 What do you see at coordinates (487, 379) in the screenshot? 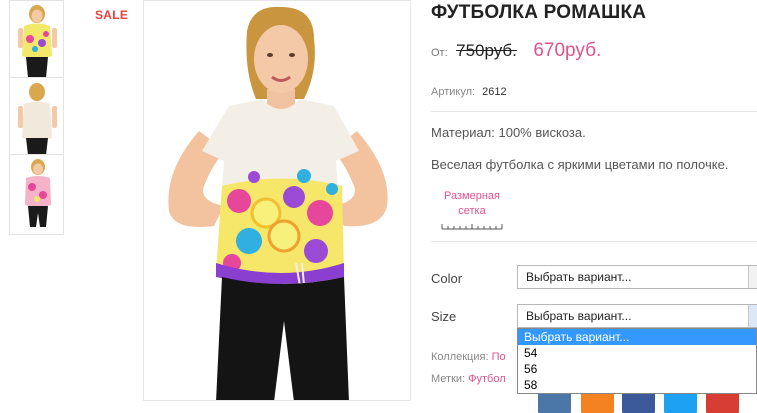
I see `tags-link: Футбол` at bounding box center [487, 379].